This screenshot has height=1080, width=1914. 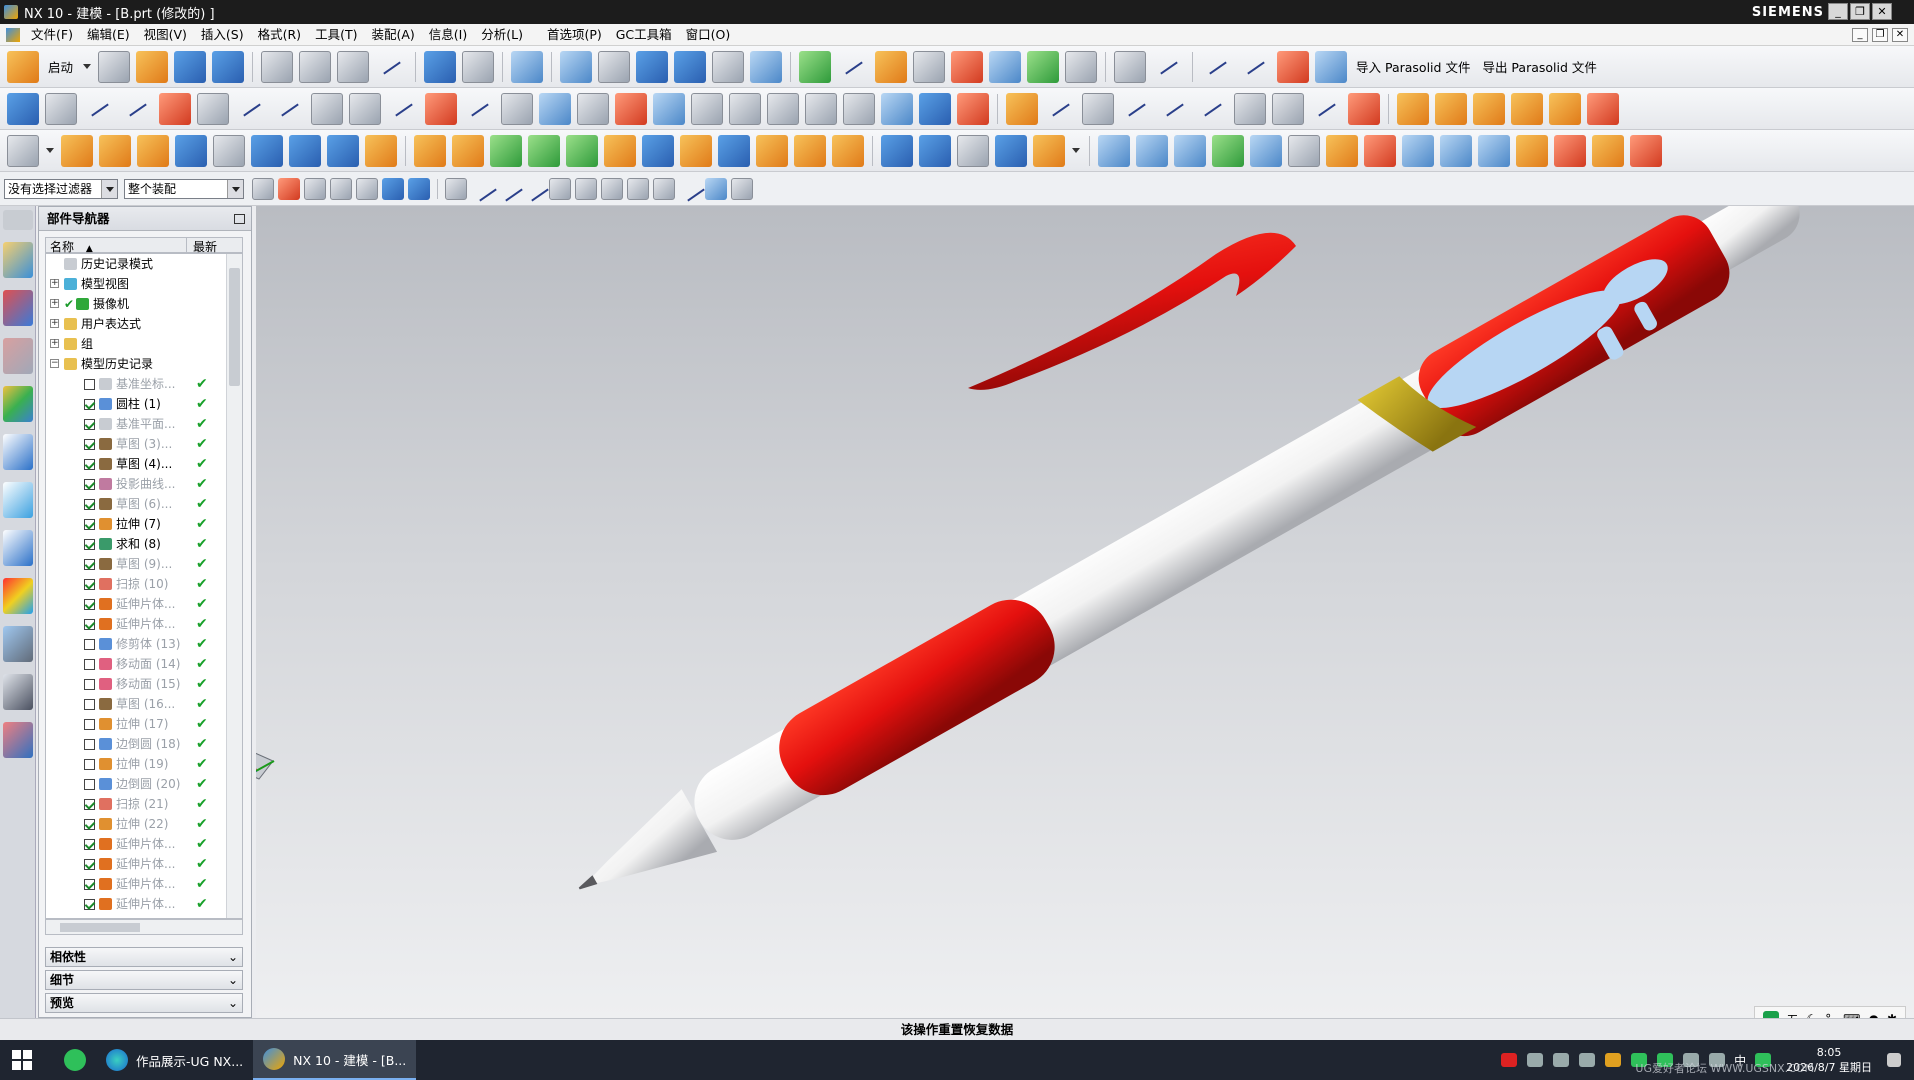 What do you see at coordinates (716, 188) in the screenshot?
I see `snap-pole-icon` at bounding box center [716, 188].